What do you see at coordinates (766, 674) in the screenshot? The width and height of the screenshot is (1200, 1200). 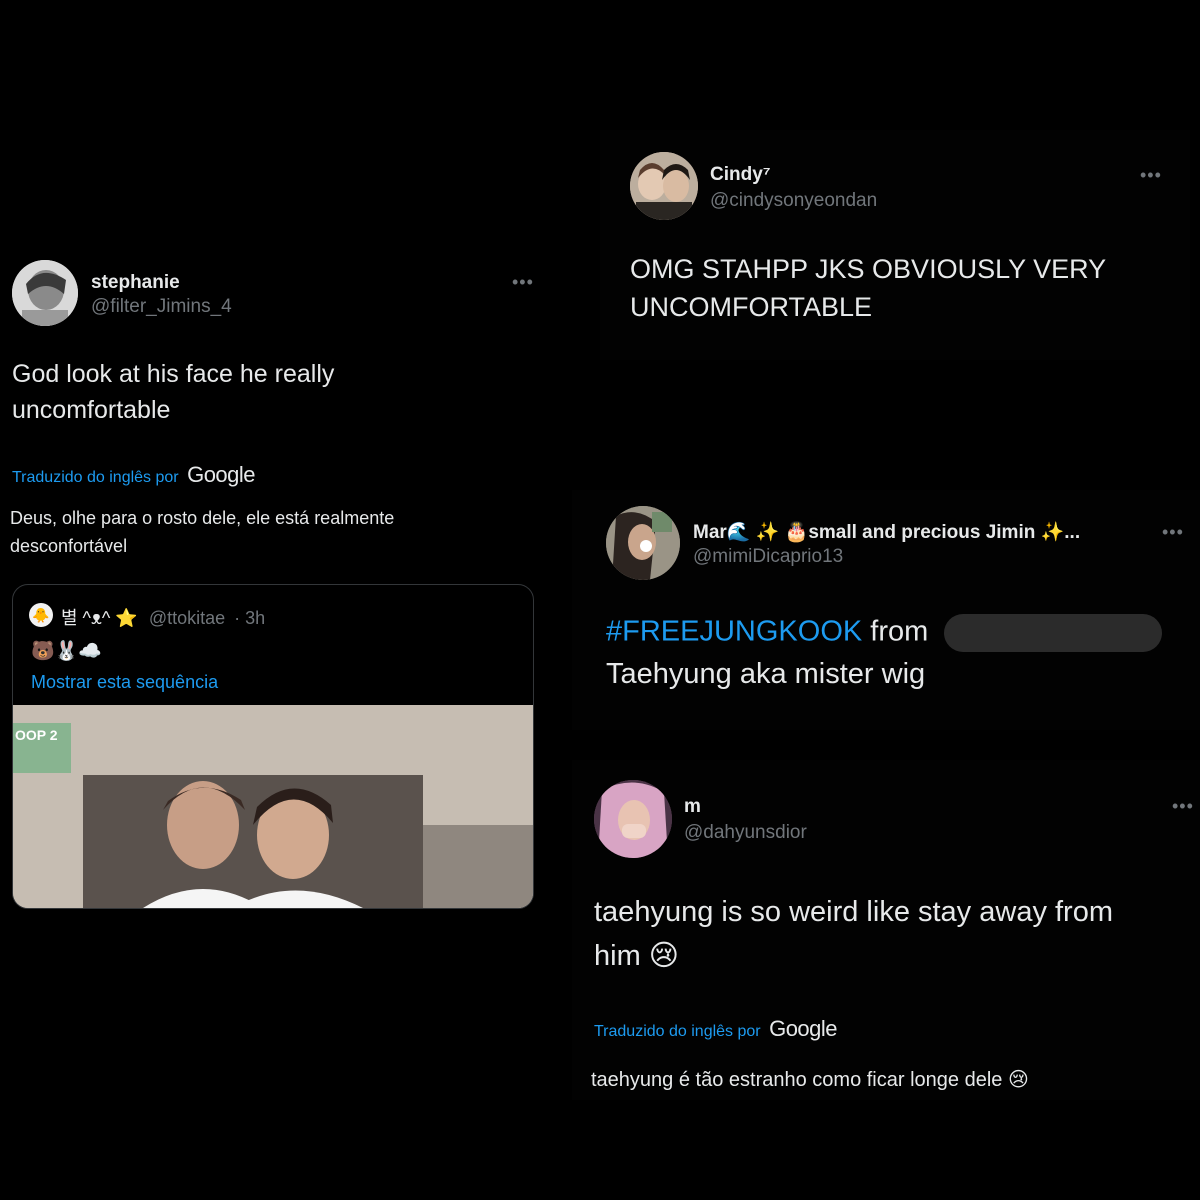 I see `tweet-text-line-2: Taehyung aka mister wig` at bounding box center [766, 674].